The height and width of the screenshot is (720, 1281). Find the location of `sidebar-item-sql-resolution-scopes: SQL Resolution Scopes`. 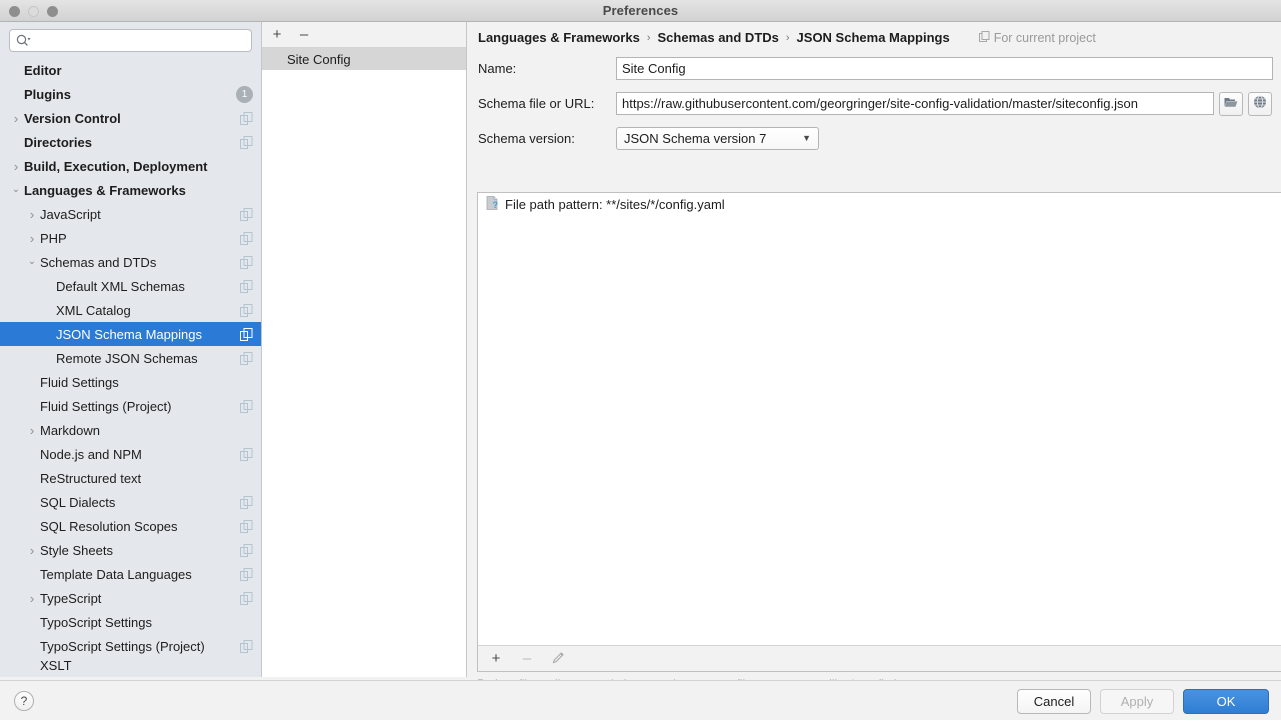

sidebar-item-sql-resolution-scopes: SQL Resolution Scopes is located at coordinates (130, 526).